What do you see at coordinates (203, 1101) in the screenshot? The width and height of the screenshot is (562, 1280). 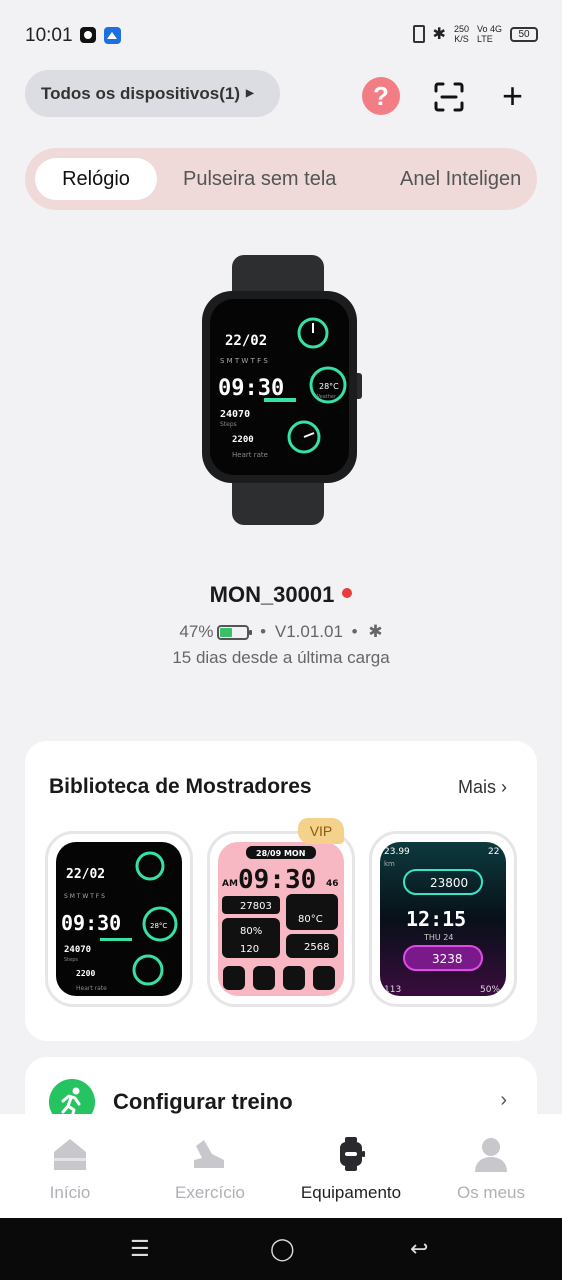 I see `configure-training-label: Configurar treino` at bounding box center [203, 1101].